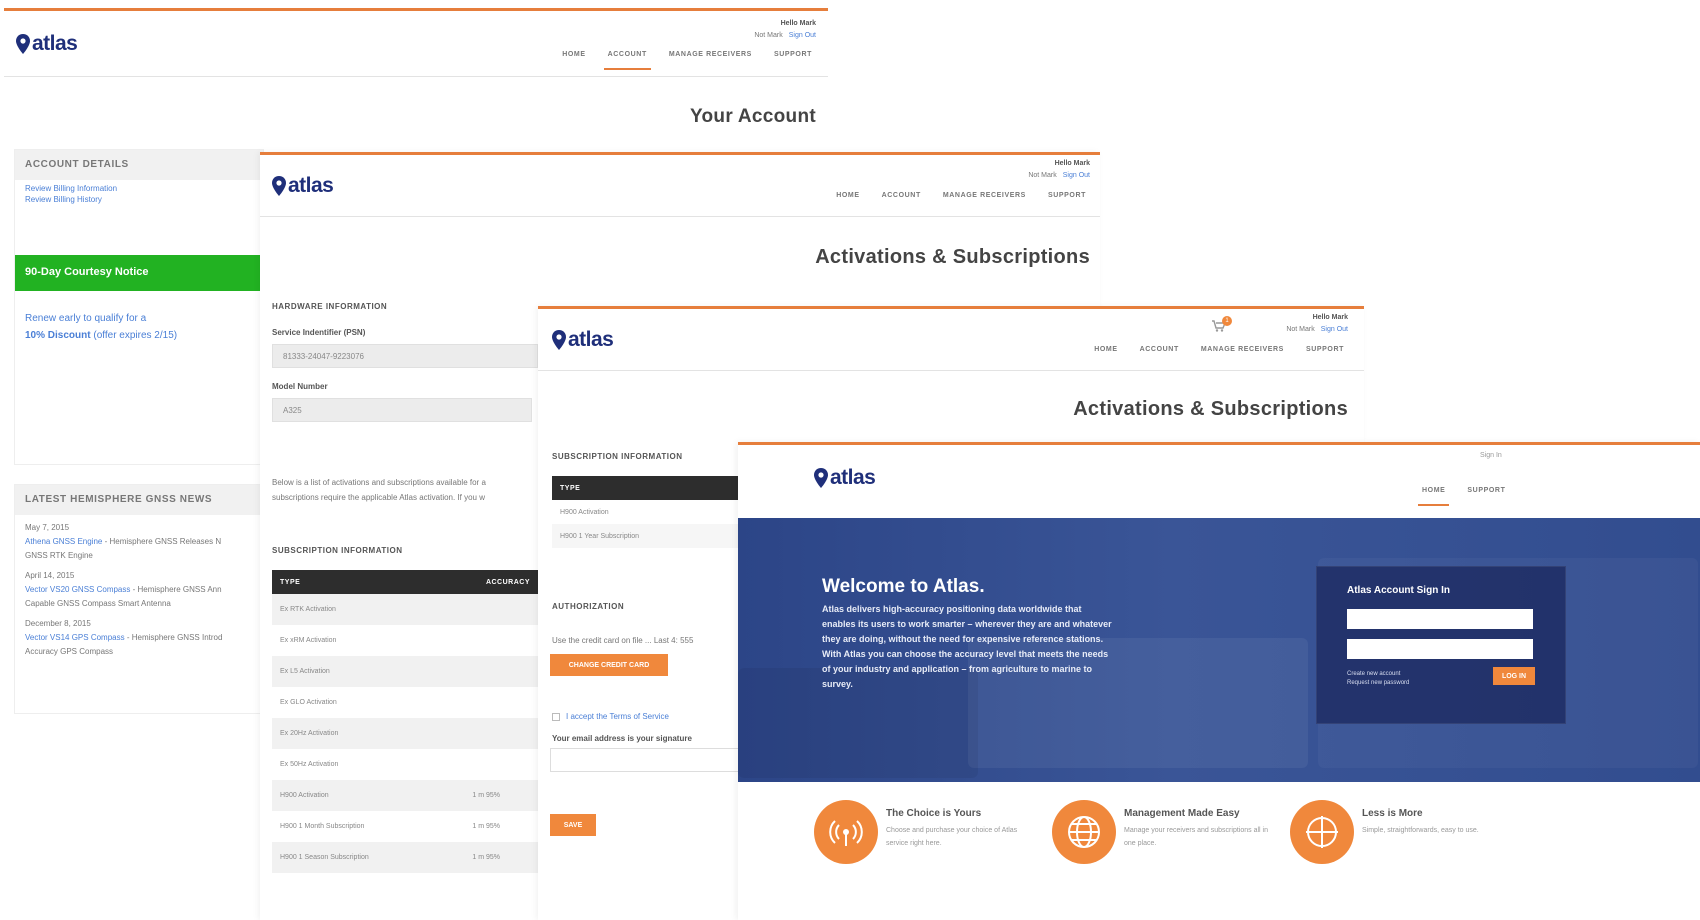  I want to click on table-row: H900 1 Year Subscription, so click(645, 536).